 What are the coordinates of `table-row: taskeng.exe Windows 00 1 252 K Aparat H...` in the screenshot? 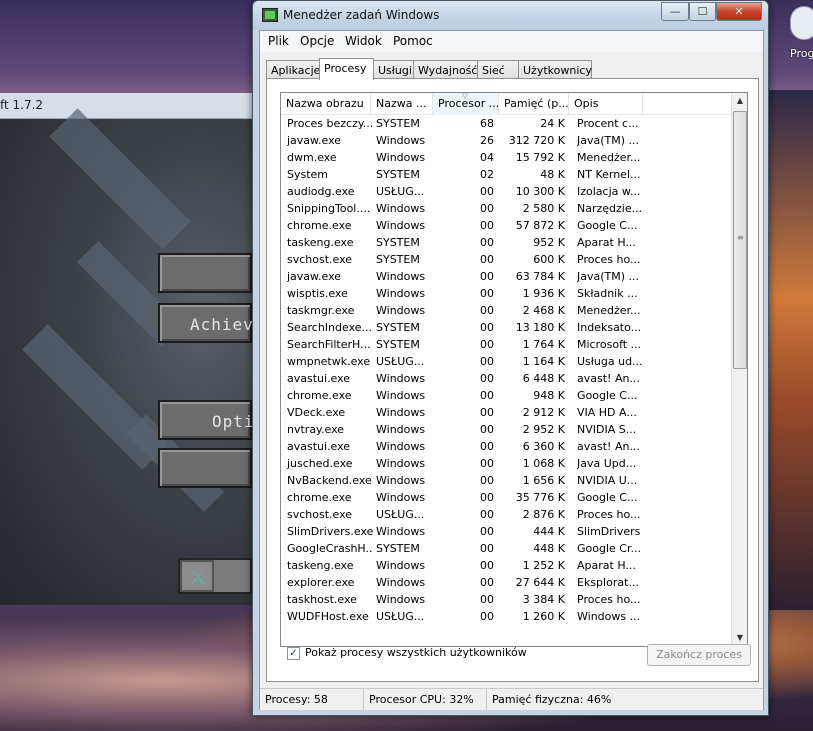 It's located at (506, 565).